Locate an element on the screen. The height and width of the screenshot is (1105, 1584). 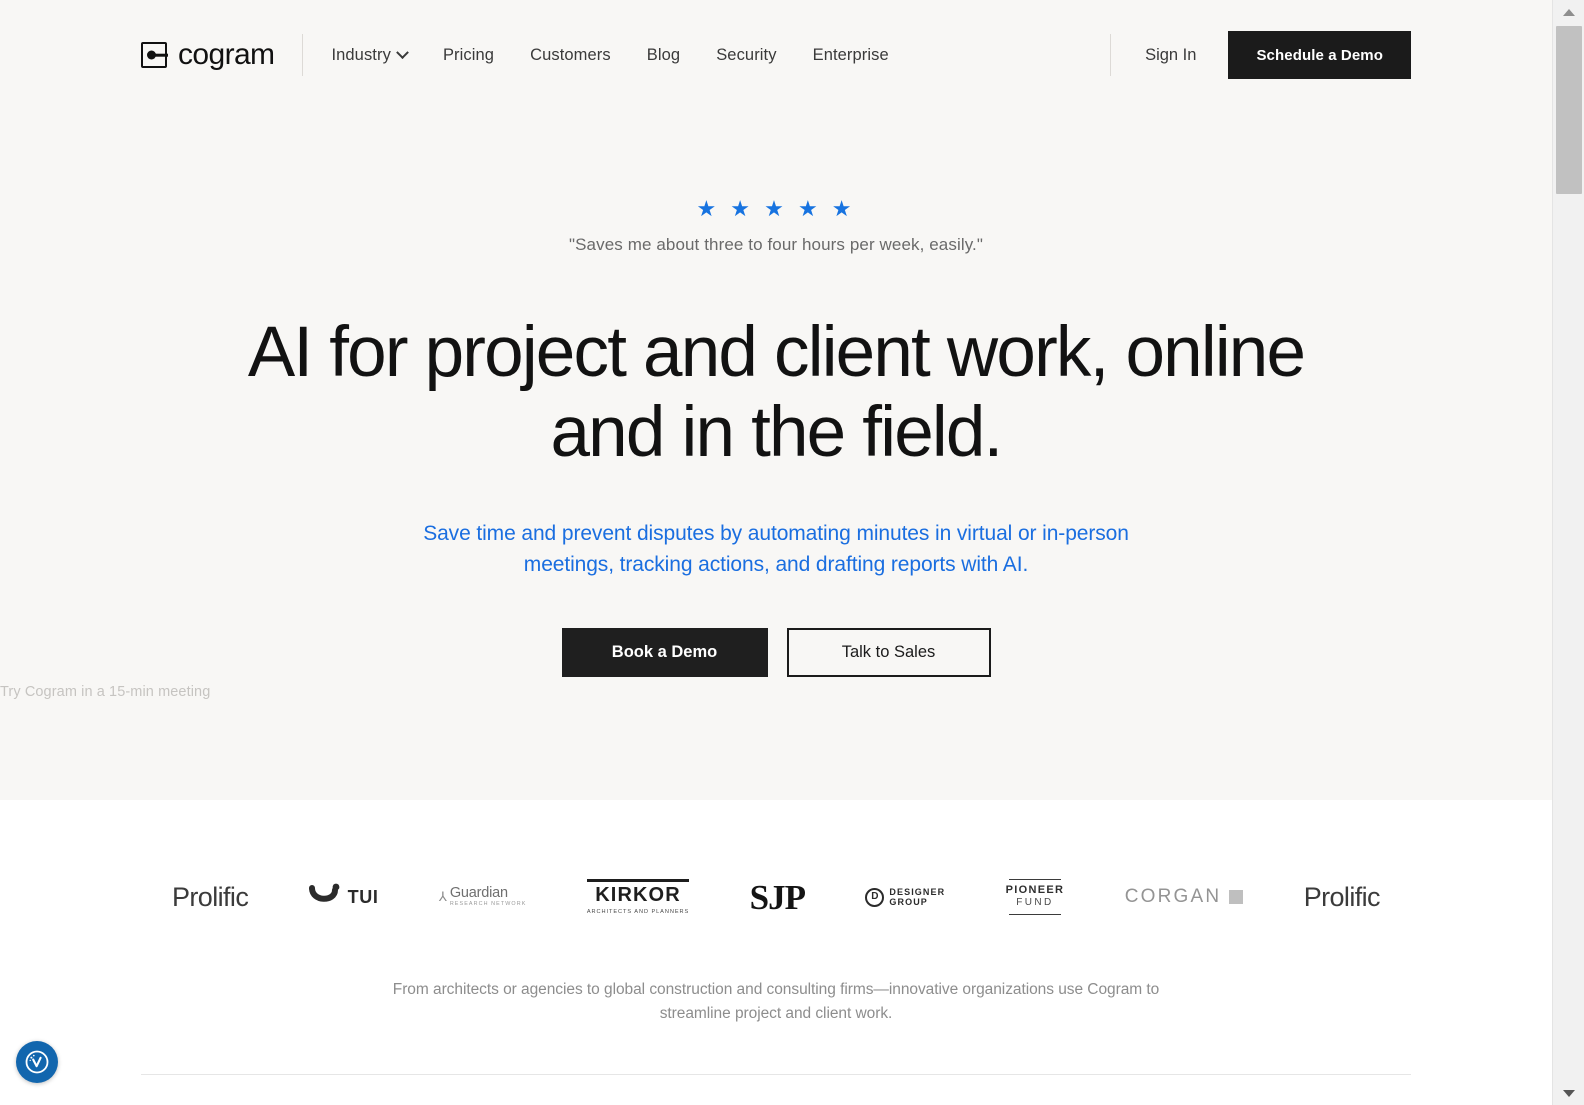
nav-item-security-label: Security is located at coordinates (746, 54).